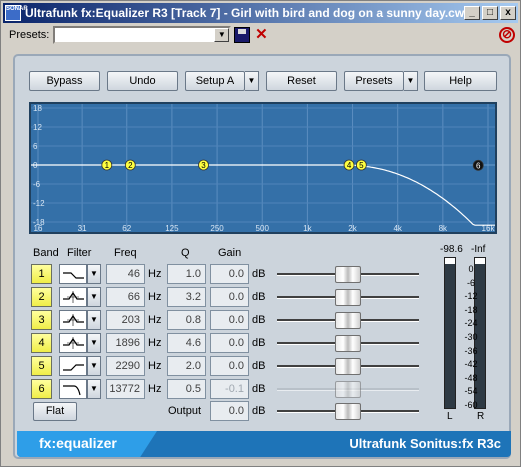 The image size is (521, 467). What do you see at coordinates (125, 297) in the screenshot?
I see `freq-field: 66` at bounding box center [125, 297].